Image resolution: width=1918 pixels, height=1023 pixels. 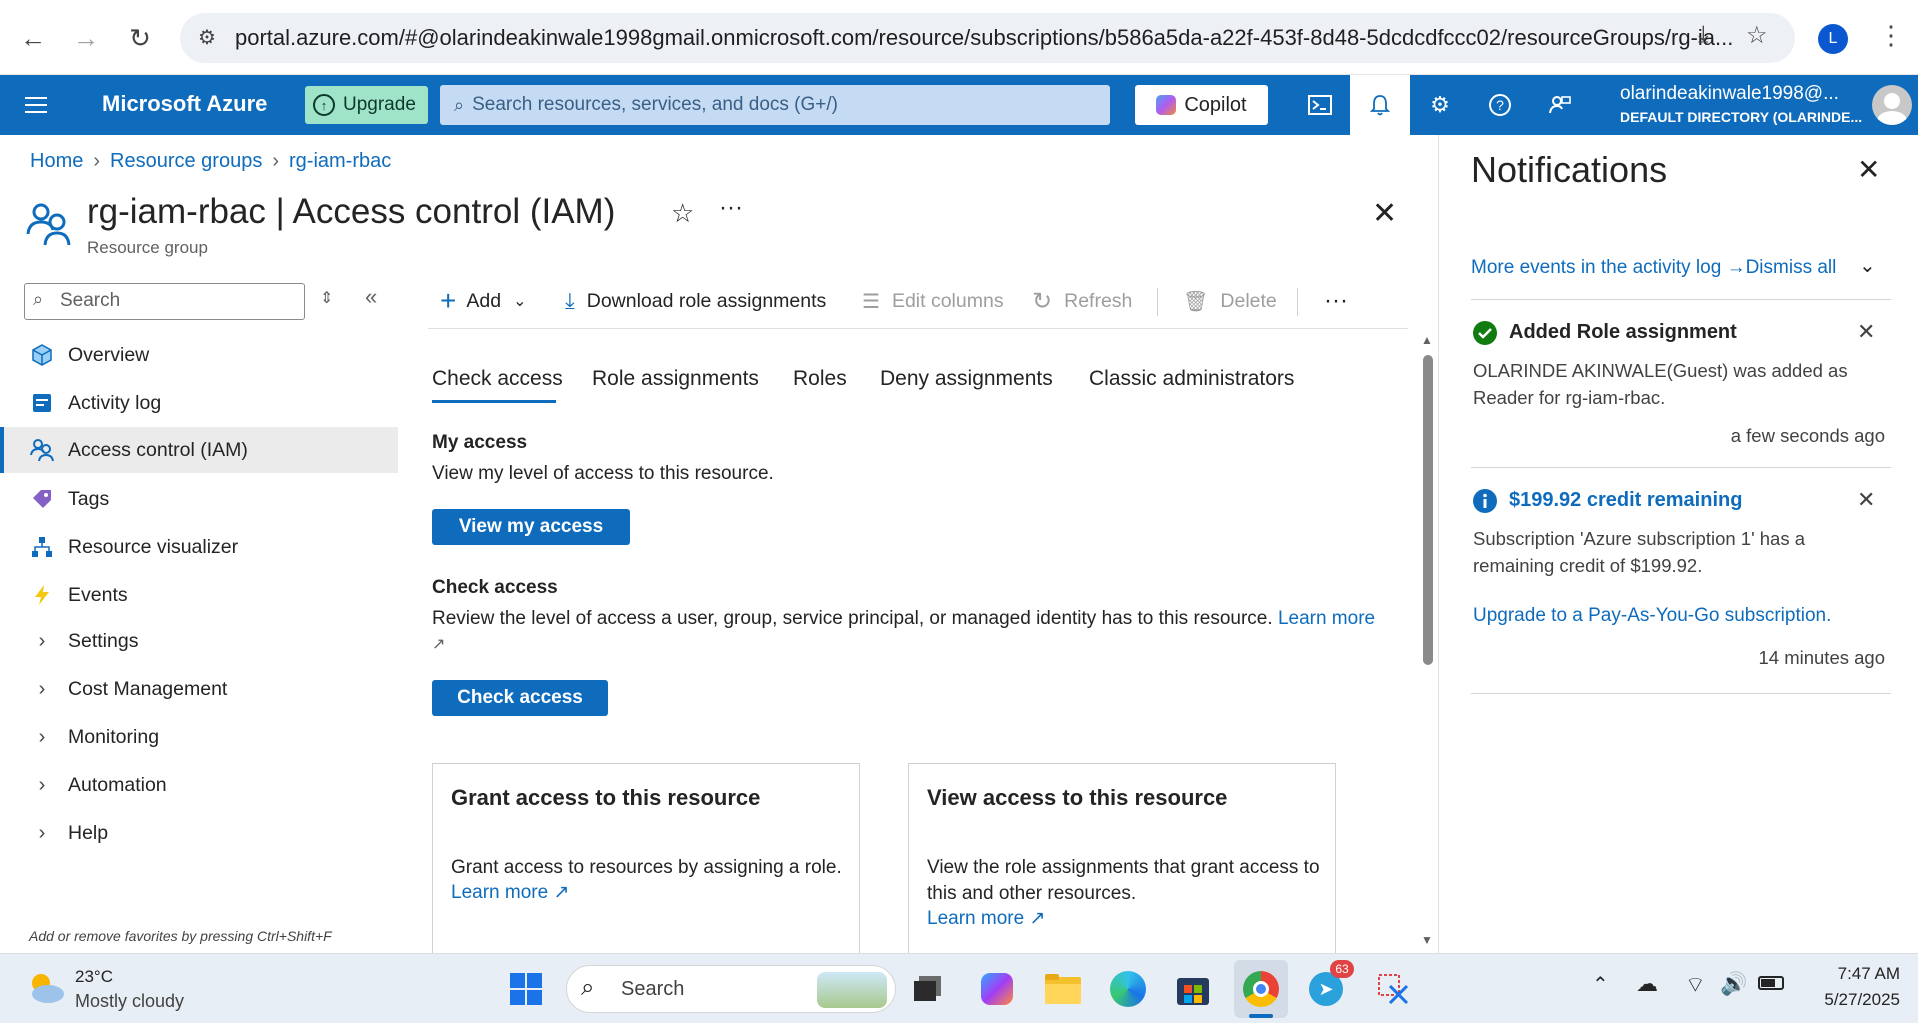 What do you see at coordinates (1082, 301) in the screenshot?
I see `refresh-button: ↻ Refresh` at bounding box center [1082, 301].